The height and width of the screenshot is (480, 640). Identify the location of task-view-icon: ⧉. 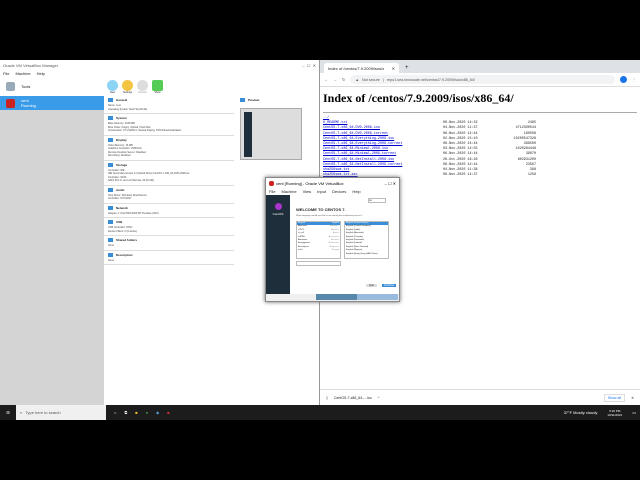
(125, 412).